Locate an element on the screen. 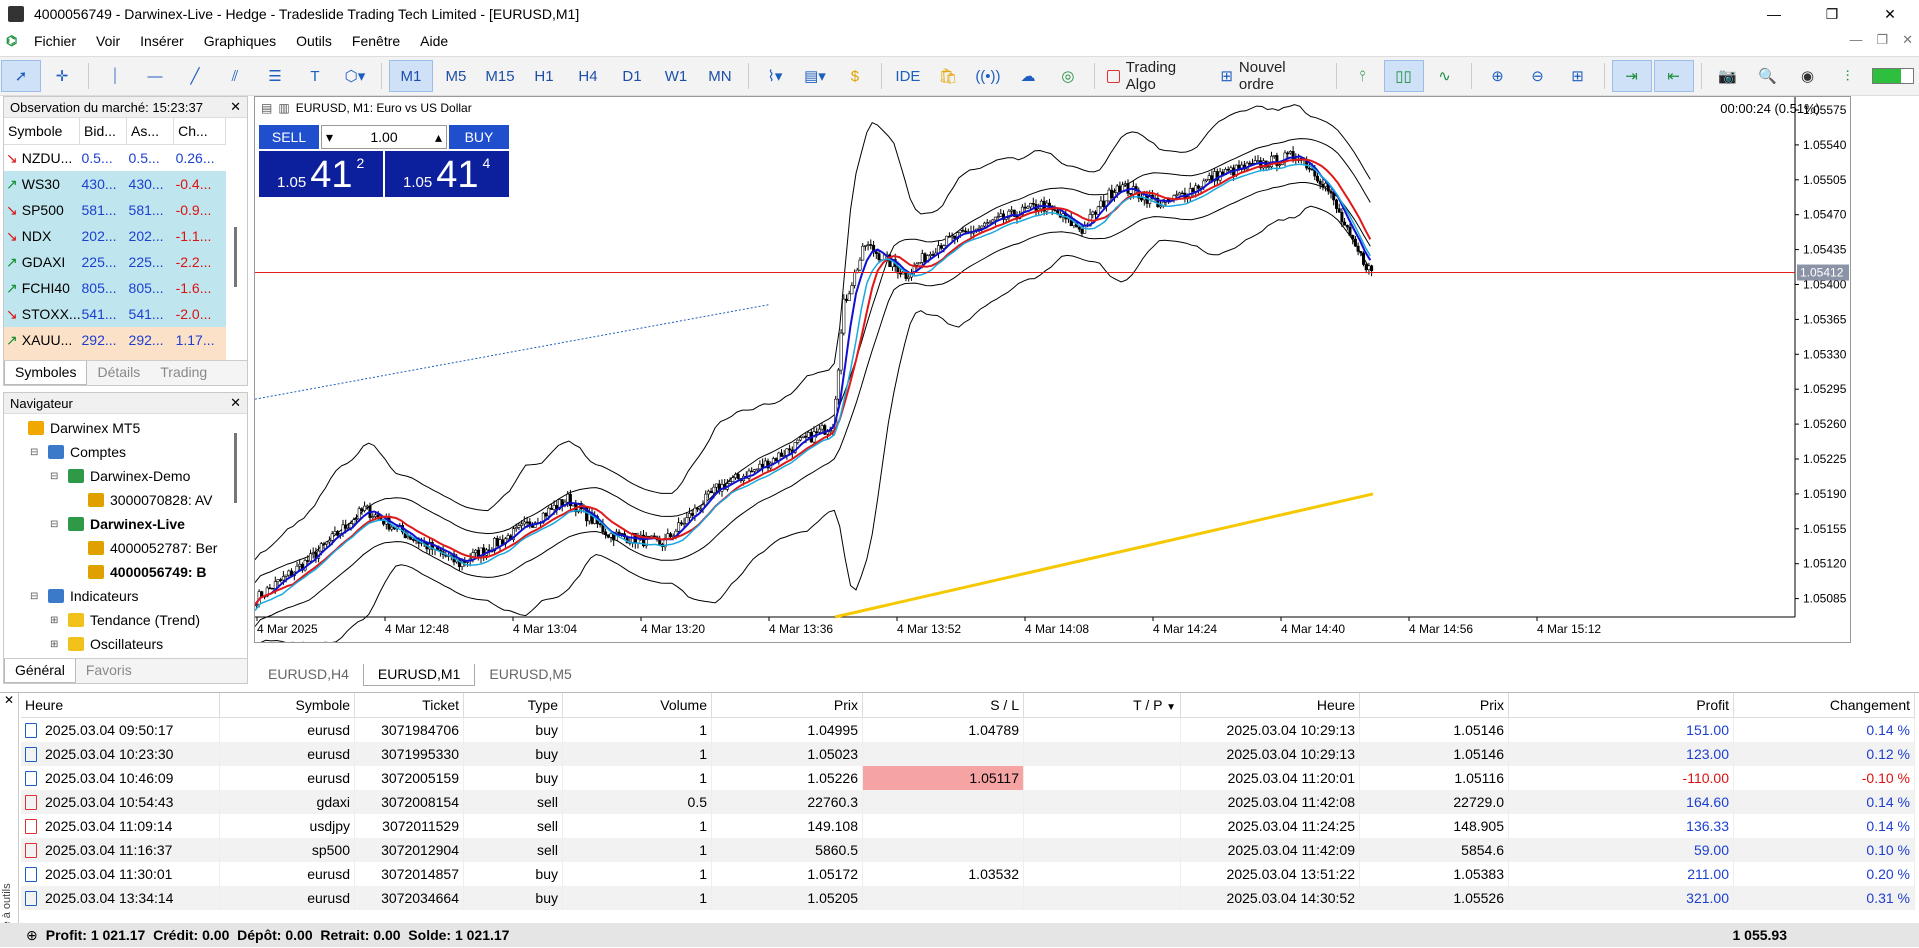 This screenshot has width=1919, height=948. market-icon: $ is located at coordinates (855, 76).